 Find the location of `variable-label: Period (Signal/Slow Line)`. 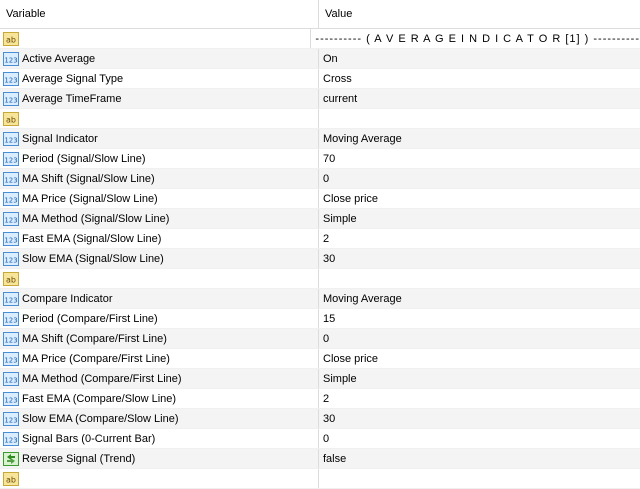

variable-label: Period (Signal/Slow Line) is located at coordinates (84, 158).